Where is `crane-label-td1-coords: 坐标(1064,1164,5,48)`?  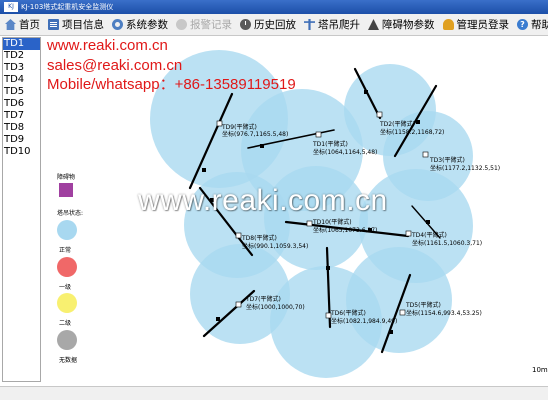
crane-label-td1-coords: 坐标(1064,1164,5,48) is located at coordinates (345, 152).